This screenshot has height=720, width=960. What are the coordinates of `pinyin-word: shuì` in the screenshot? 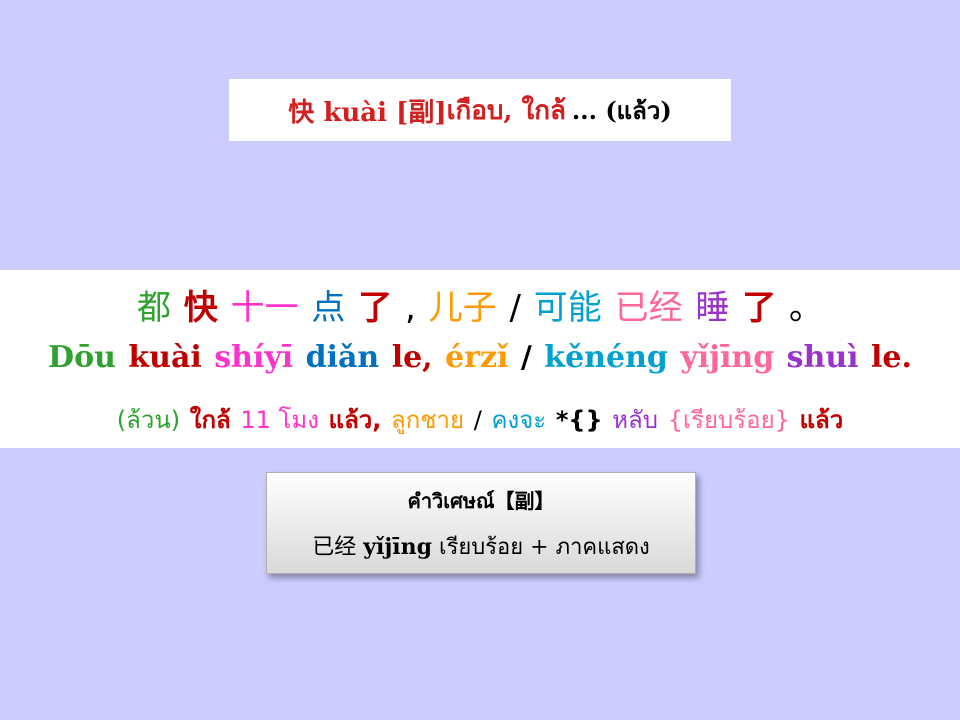 It's located at (822, 357).